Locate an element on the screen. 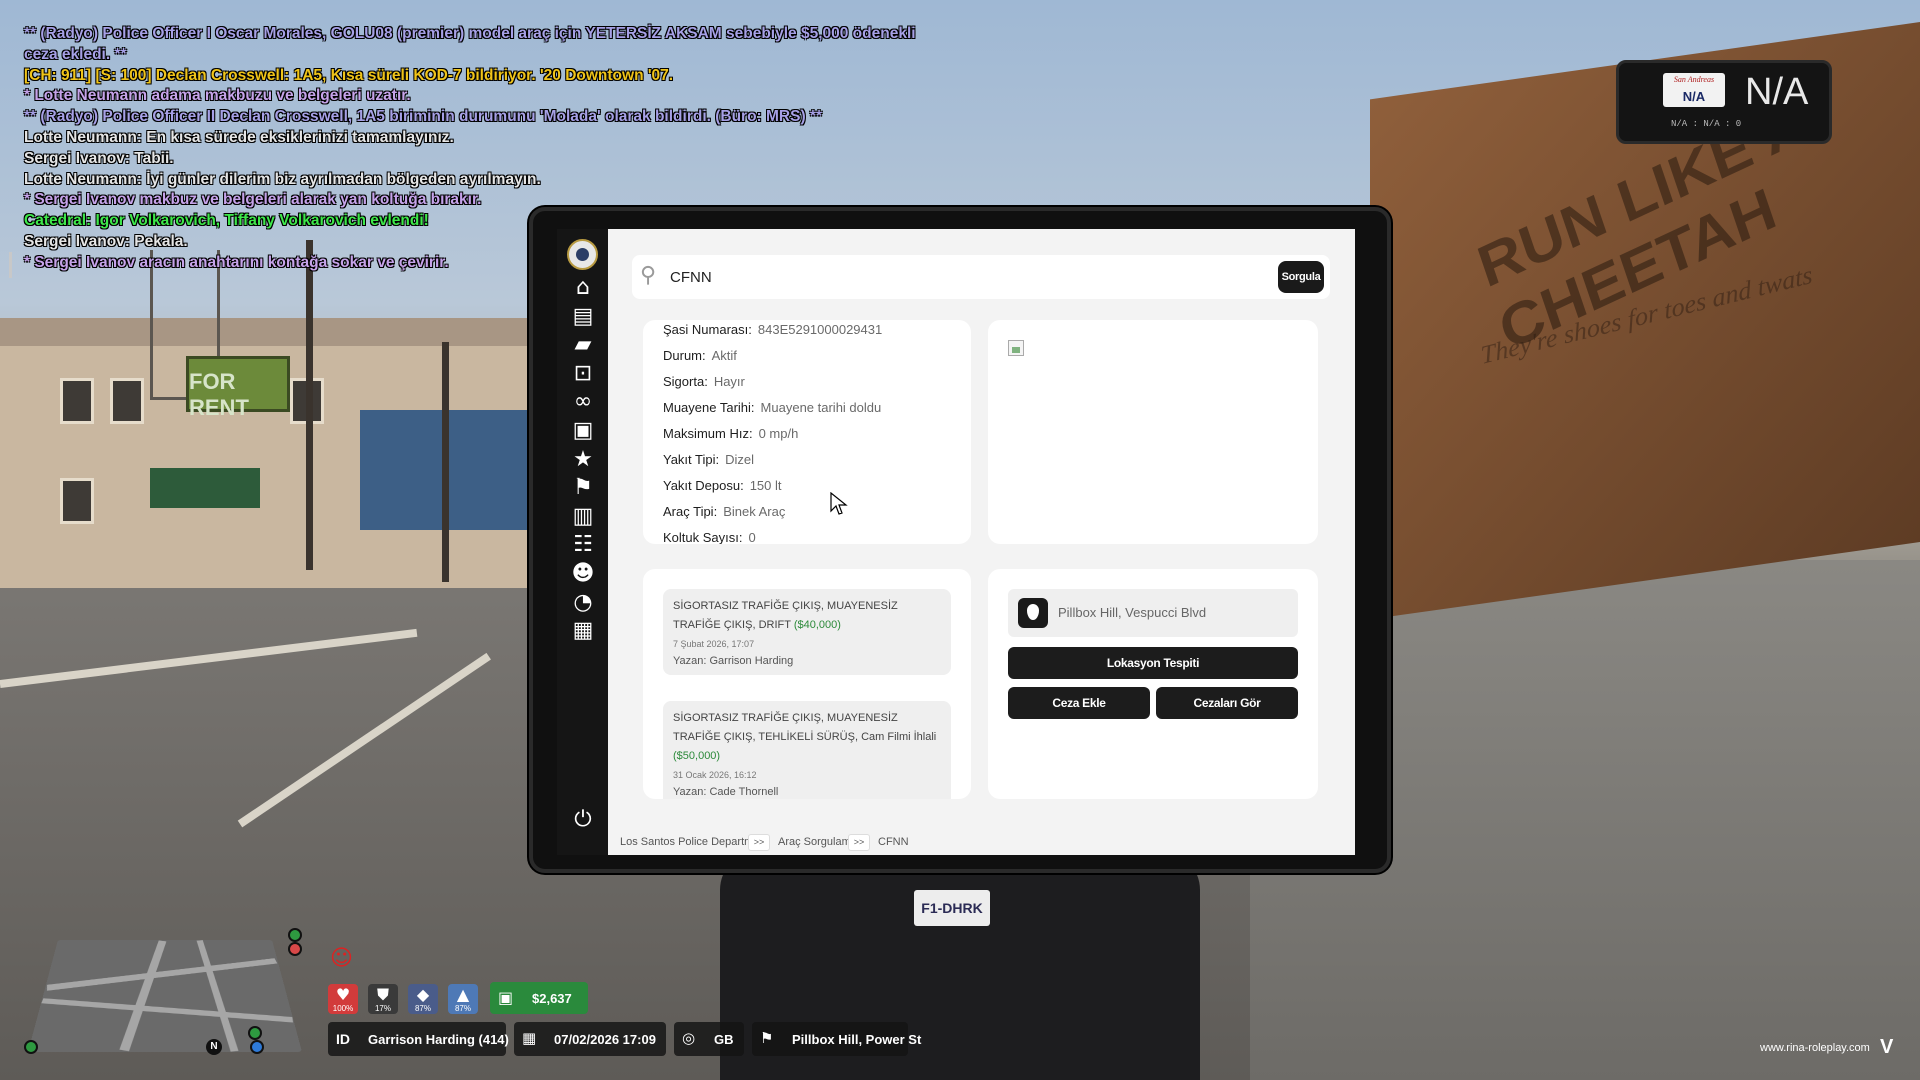 The image size is (1920, 1080). info-value: 0 is located at coordinates (752, 537).